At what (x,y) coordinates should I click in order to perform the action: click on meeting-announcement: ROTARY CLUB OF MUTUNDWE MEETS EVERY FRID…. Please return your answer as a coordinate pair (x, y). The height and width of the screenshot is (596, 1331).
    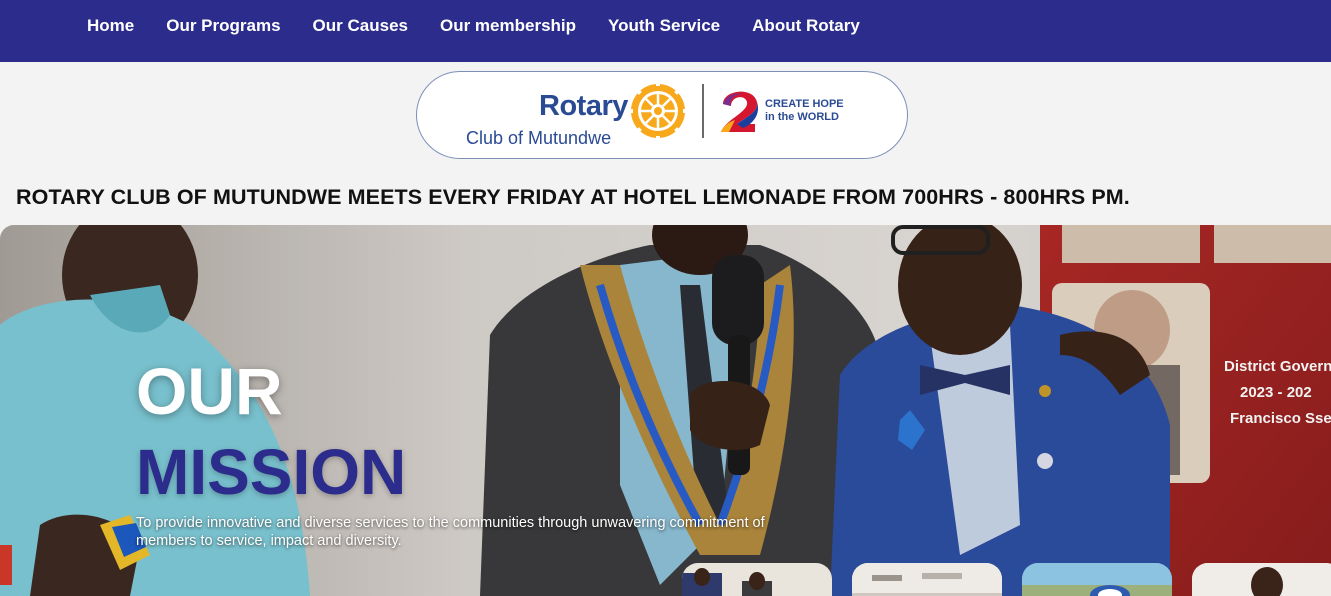
    Looking at the image, I should click on (573, 197).